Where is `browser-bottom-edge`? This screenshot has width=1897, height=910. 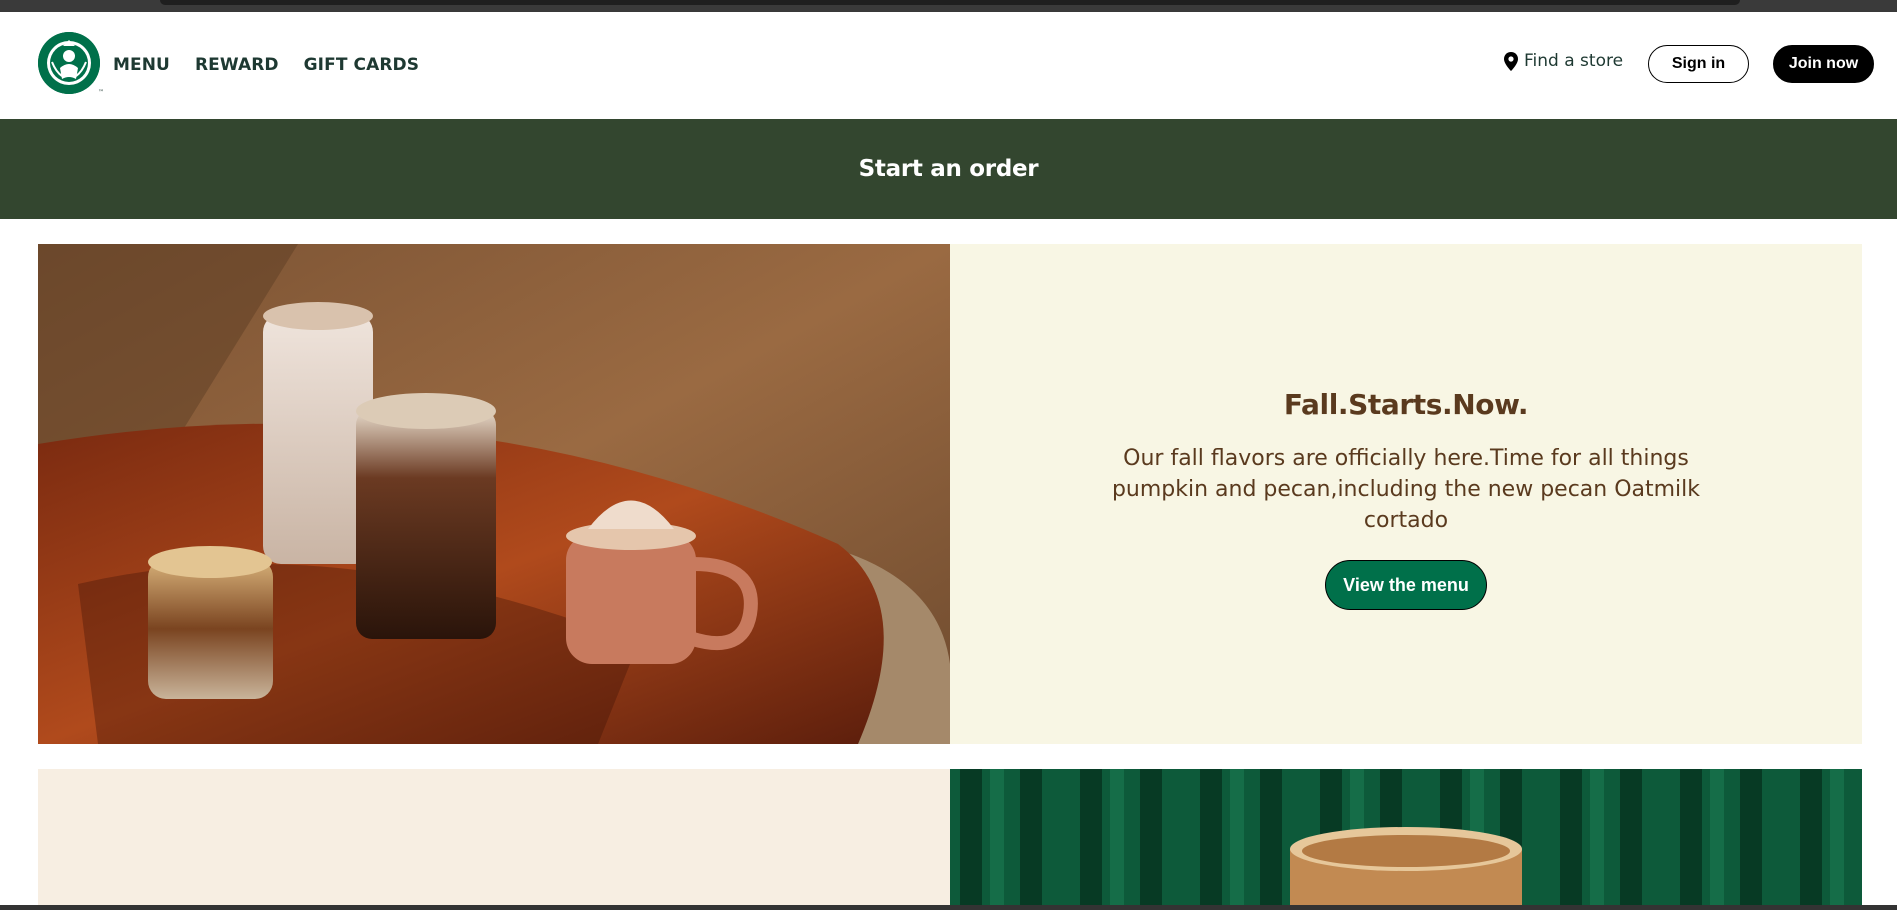
browser-bottom-edge is located at coordinates (948, 907).